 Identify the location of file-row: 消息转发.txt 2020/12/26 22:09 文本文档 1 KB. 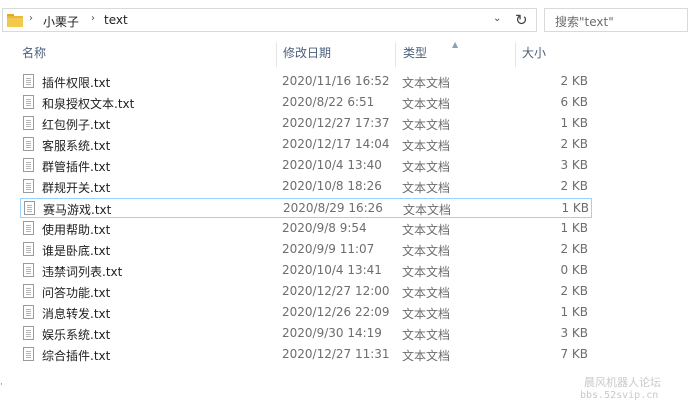
(306, 313).